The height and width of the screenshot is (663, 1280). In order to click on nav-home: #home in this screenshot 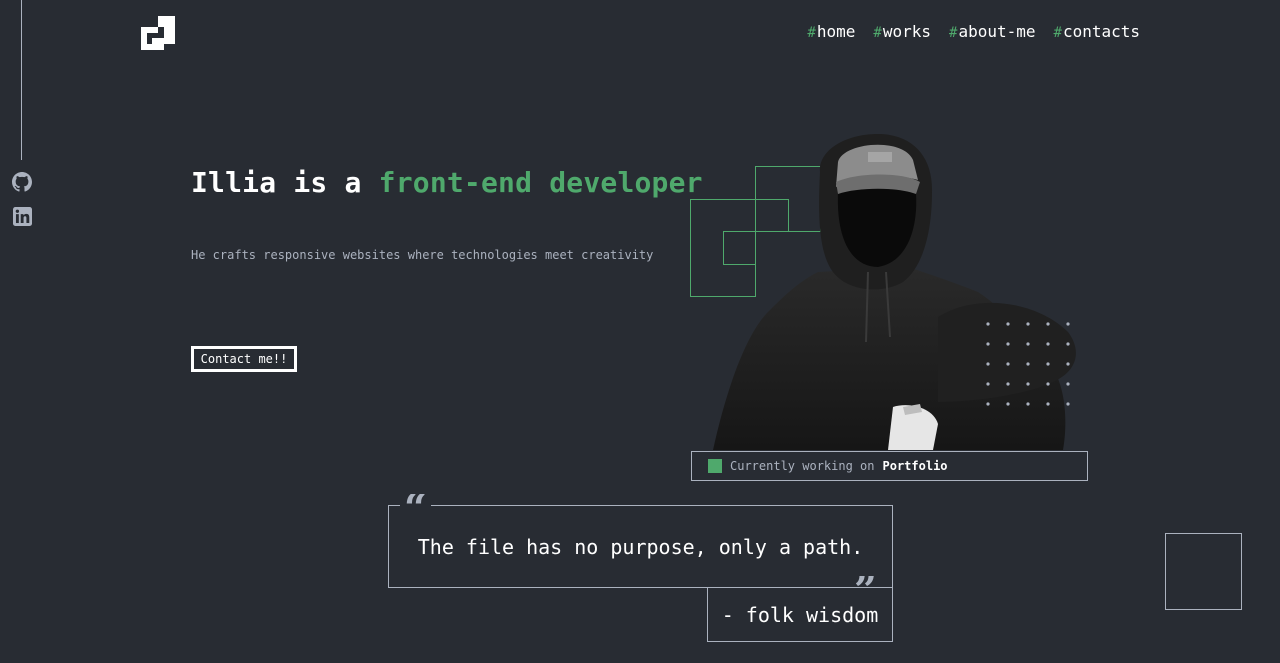, I will do `click(831, 31)`.